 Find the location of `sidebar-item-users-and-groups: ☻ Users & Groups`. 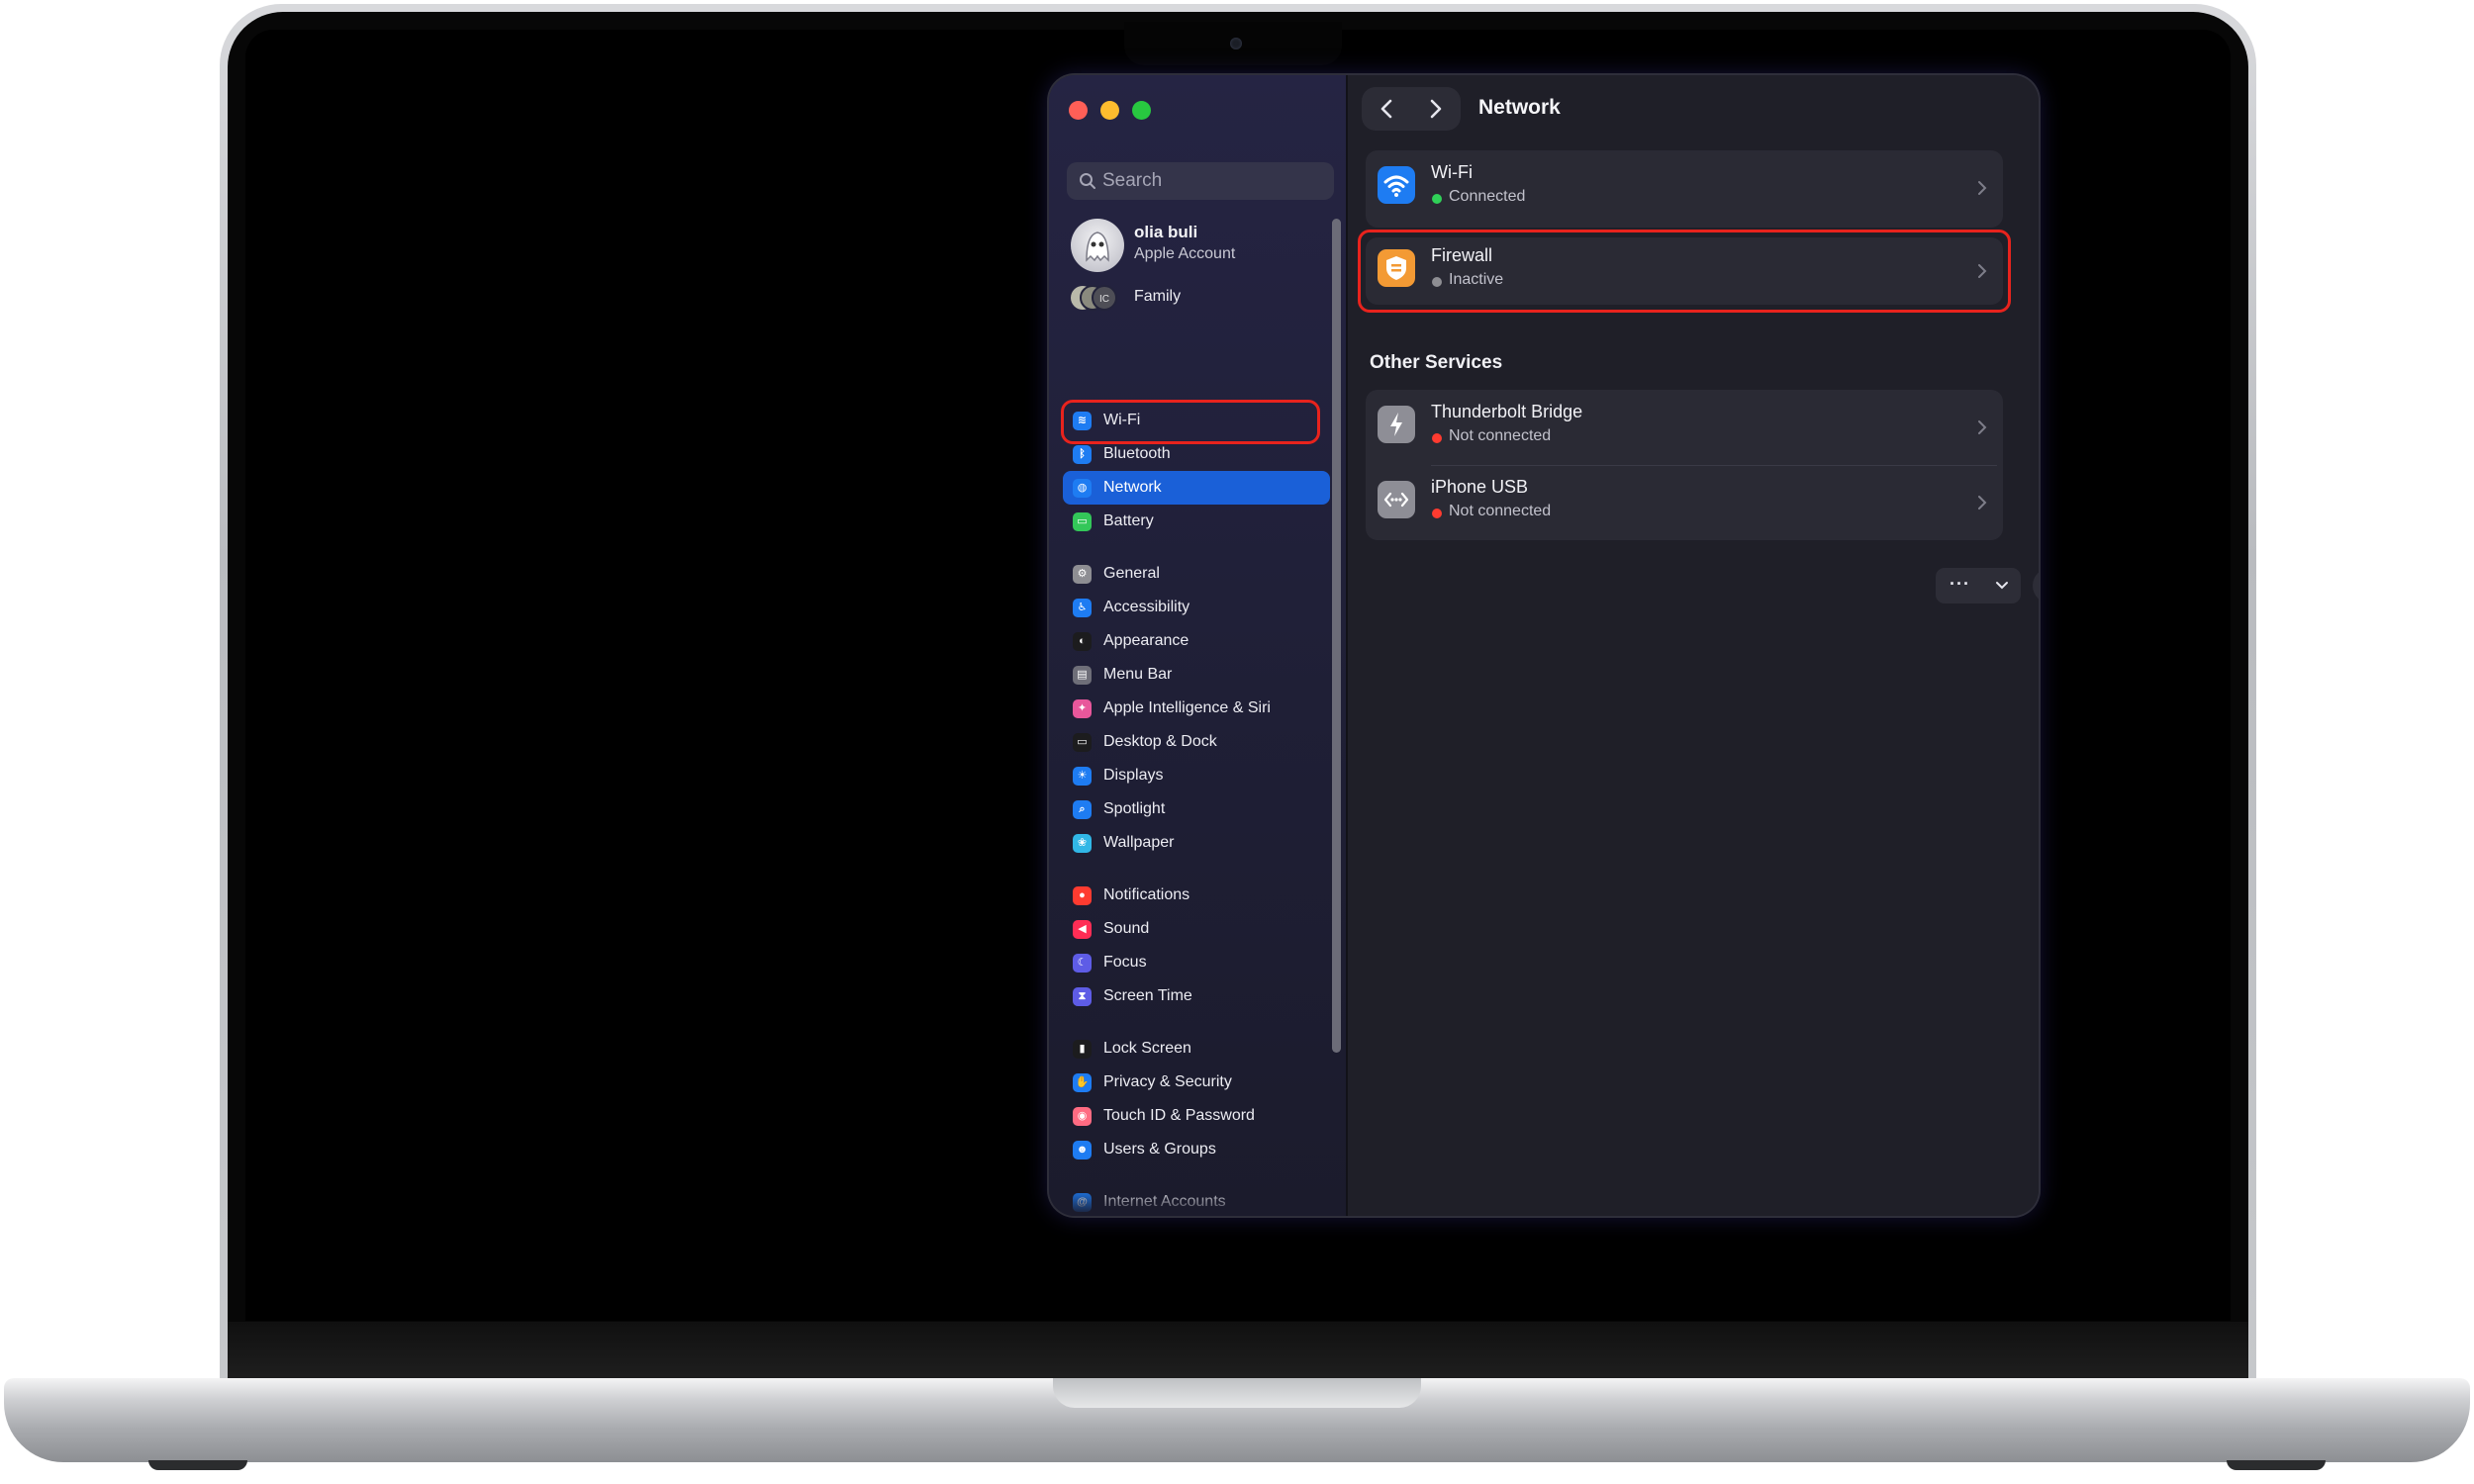

sidebar-item-users-and-groups: ☻ Users & Groups is located at coordinates (1196, 1149).